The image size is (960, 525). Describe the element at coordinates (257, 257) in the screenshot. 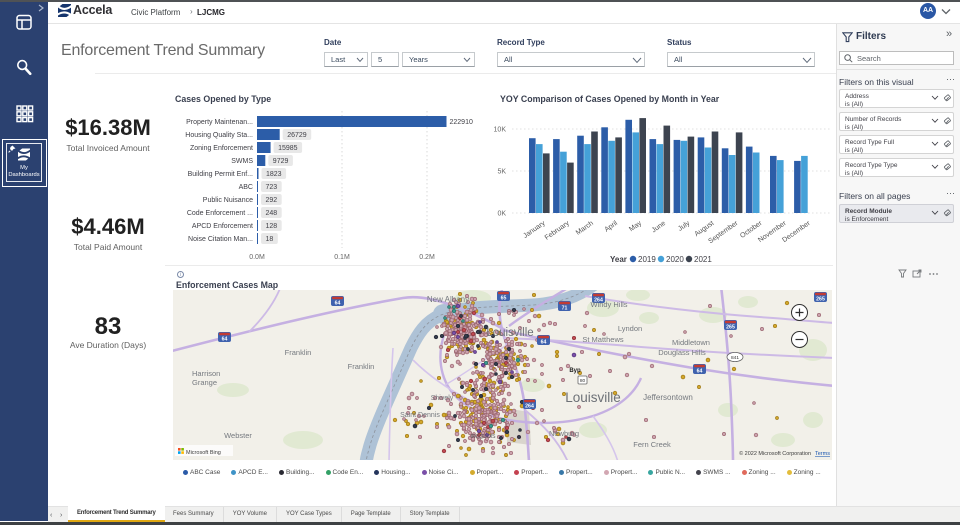

I see `svg-text: 0.0M` at that location.